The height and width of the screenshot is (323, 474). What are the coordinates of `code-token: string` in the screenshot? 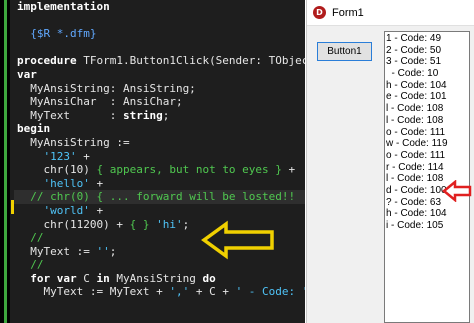 It's located at (142, 115).